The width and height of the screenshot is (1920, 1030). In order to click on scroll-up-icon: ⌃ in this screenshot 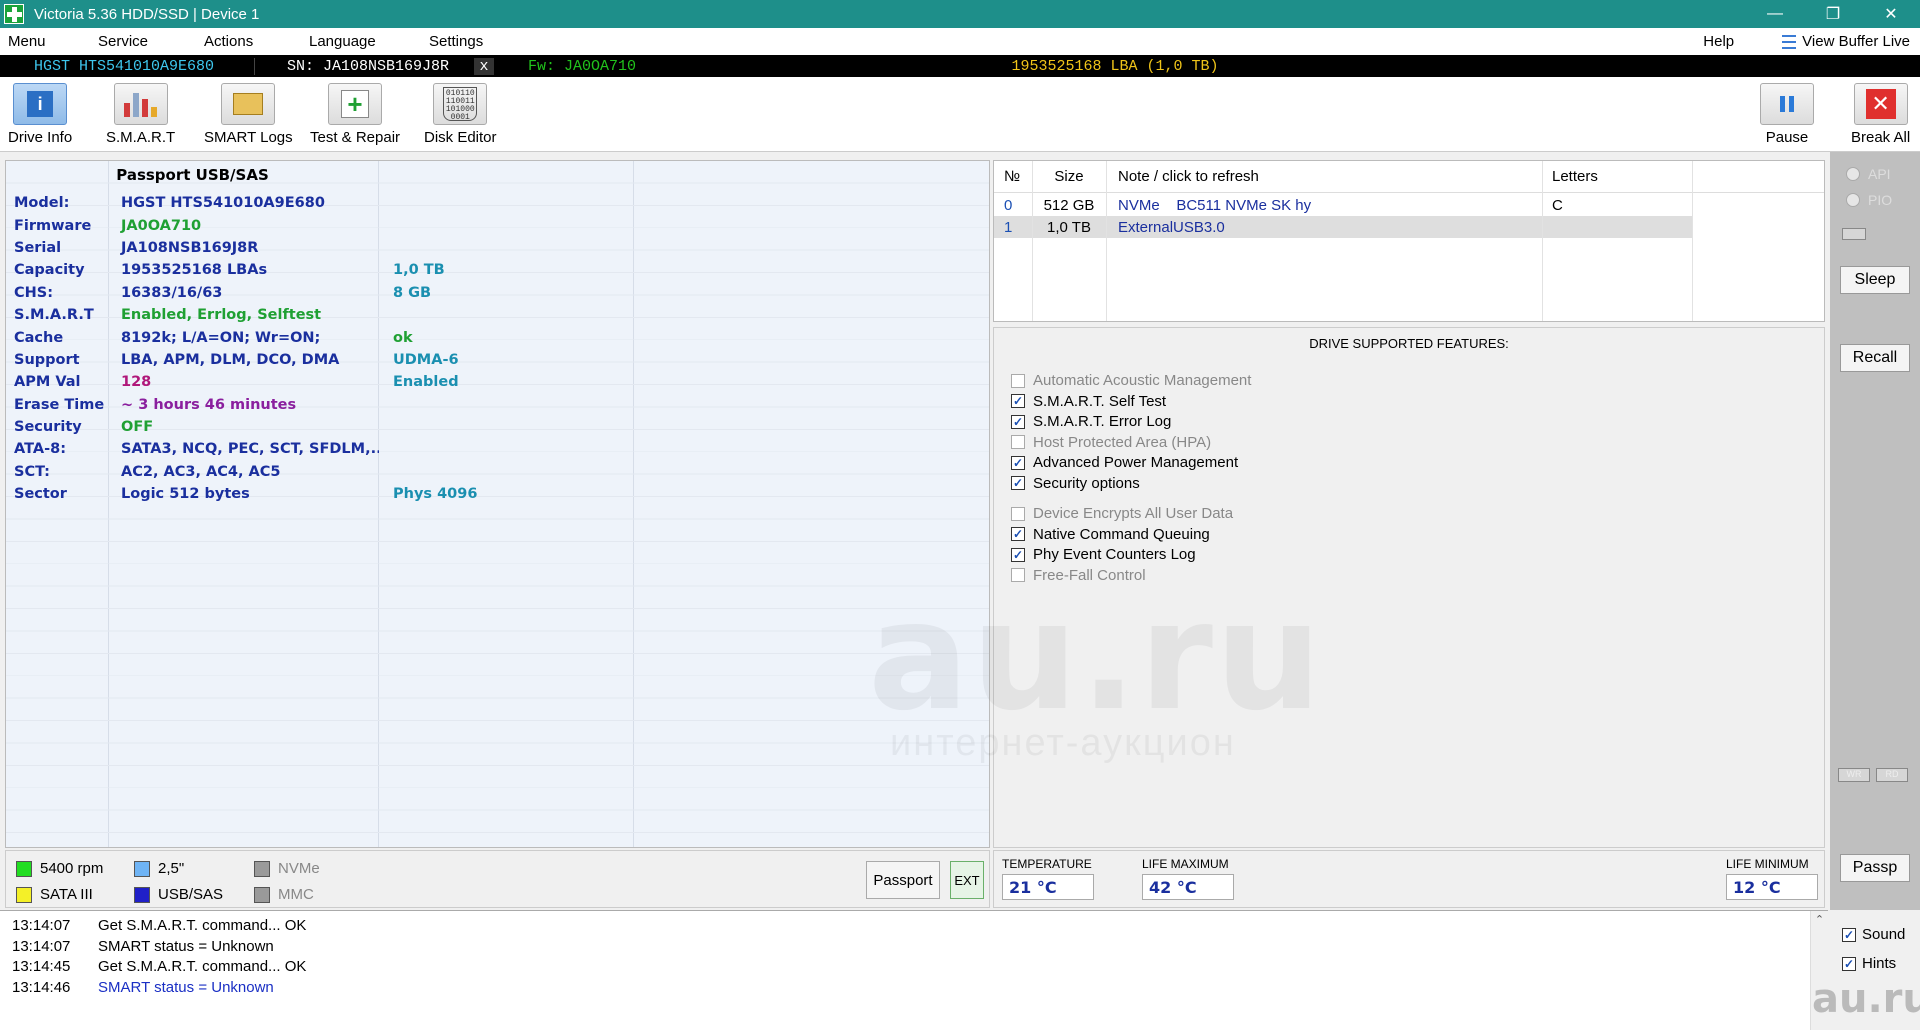, I will do `click(1819, 919)`.